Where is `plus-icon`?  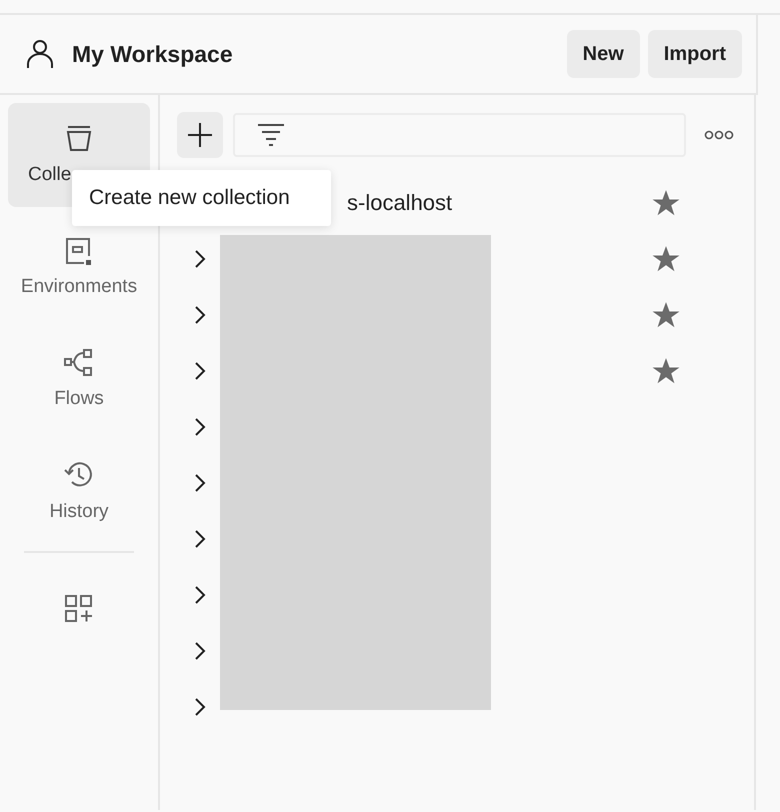 plus-icon is located at coordinates (200, 135).